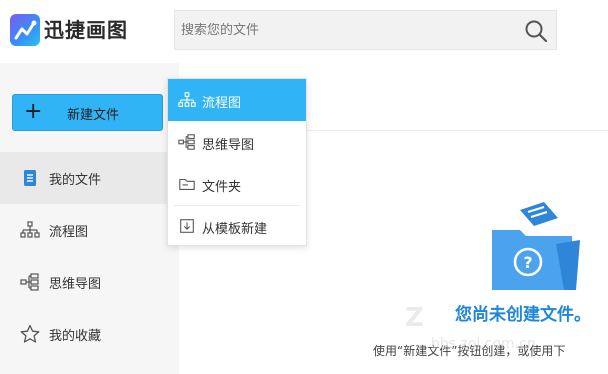 The image size is (608, 374). Describe the element at coordinates (222, 187) in the screenshot. I see `dropdown-item-label: 文件夹` at that location.